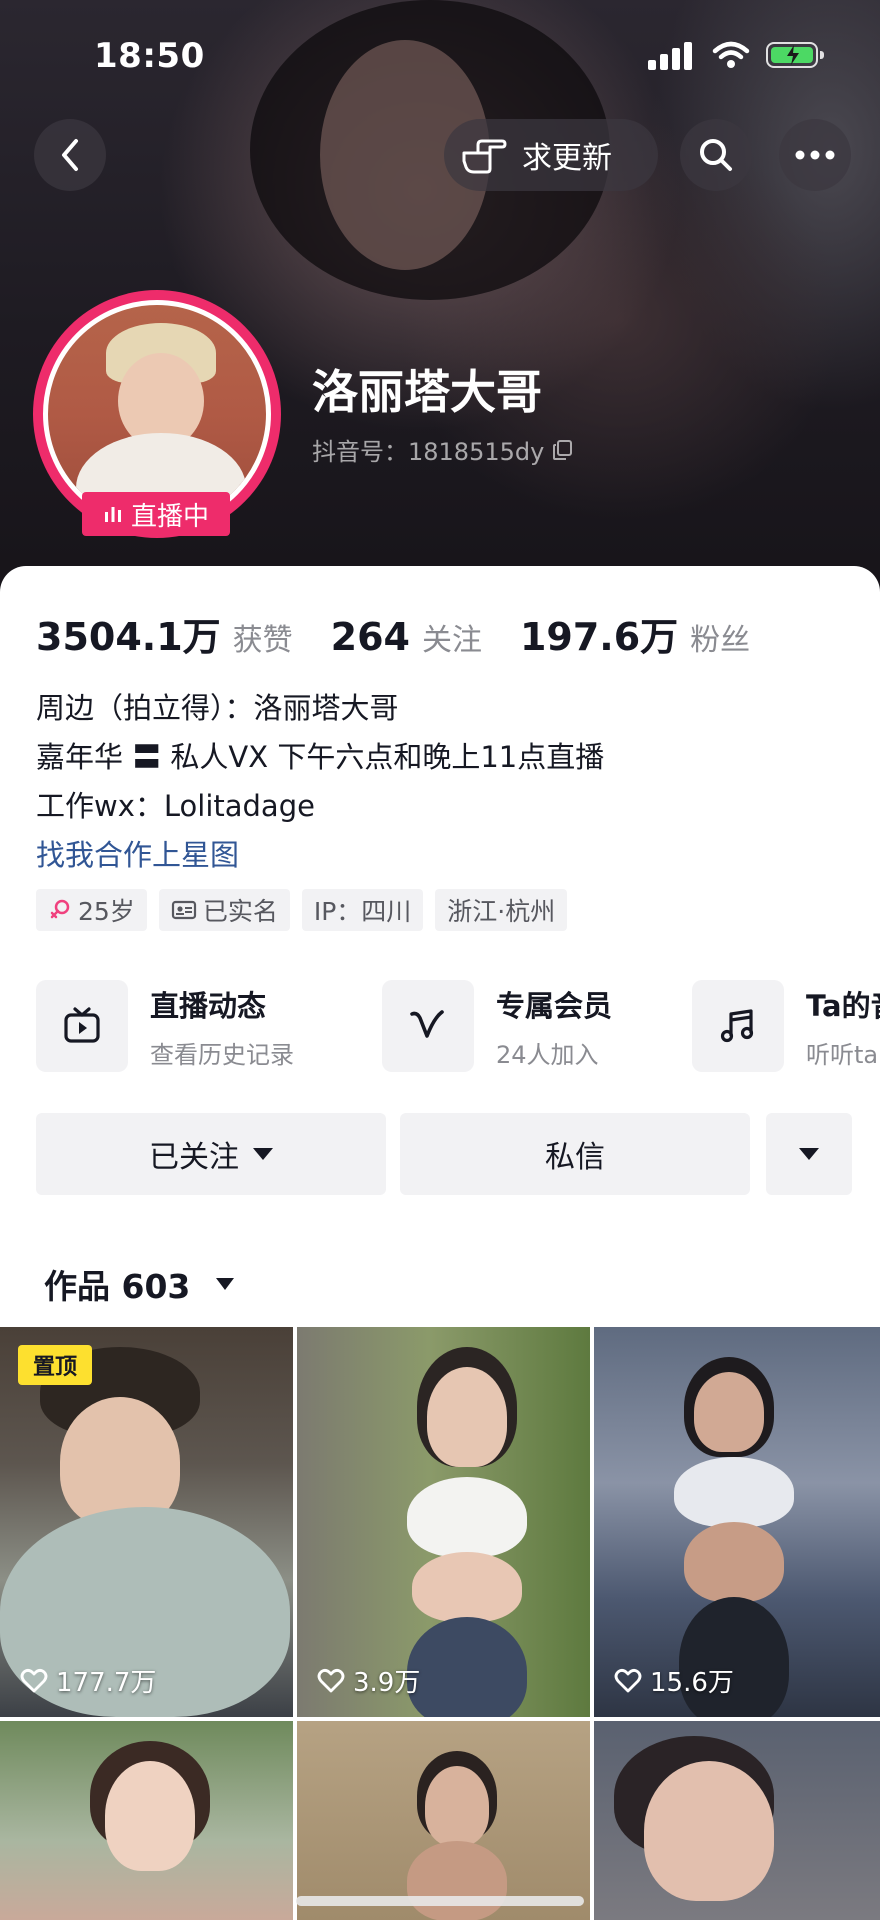 The width and height of the screenshot is (880, 1920). I want to click on douyin-id: 抖音号：1818515dy, so click(443, 449).